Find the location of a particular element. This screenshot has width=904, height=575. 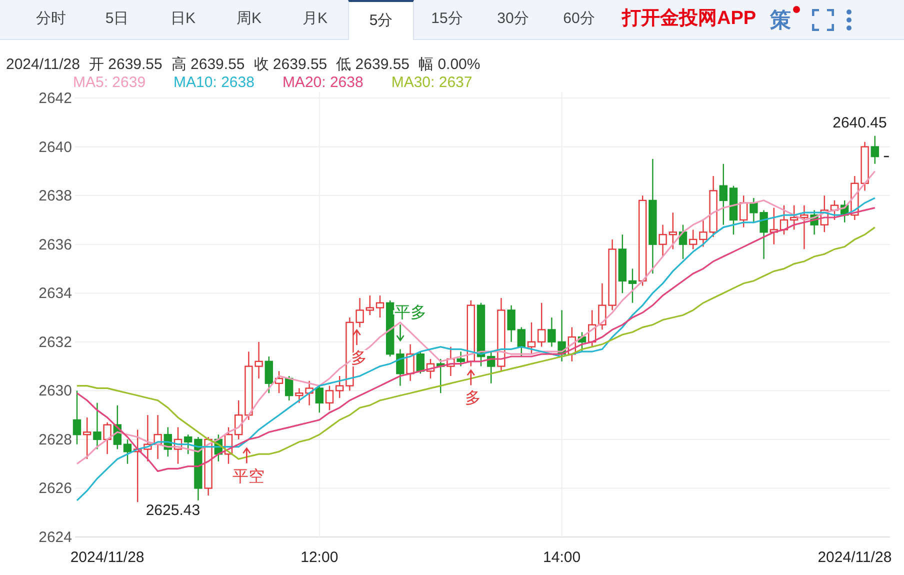

quote-item: 开 2639.55 is located at coordinates (125, 65).